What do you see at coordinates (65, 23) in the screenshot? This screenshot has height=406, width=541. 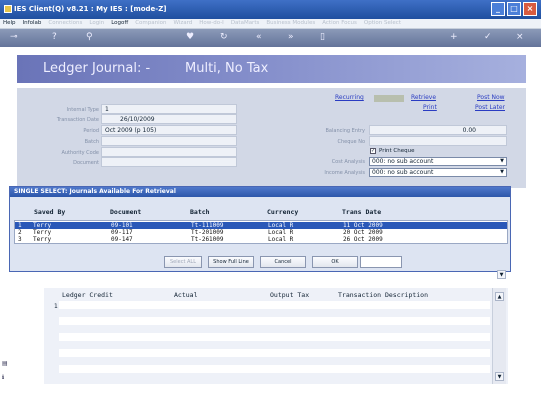 I see `menu-connections: Connections` at bounding box center [65, 23].